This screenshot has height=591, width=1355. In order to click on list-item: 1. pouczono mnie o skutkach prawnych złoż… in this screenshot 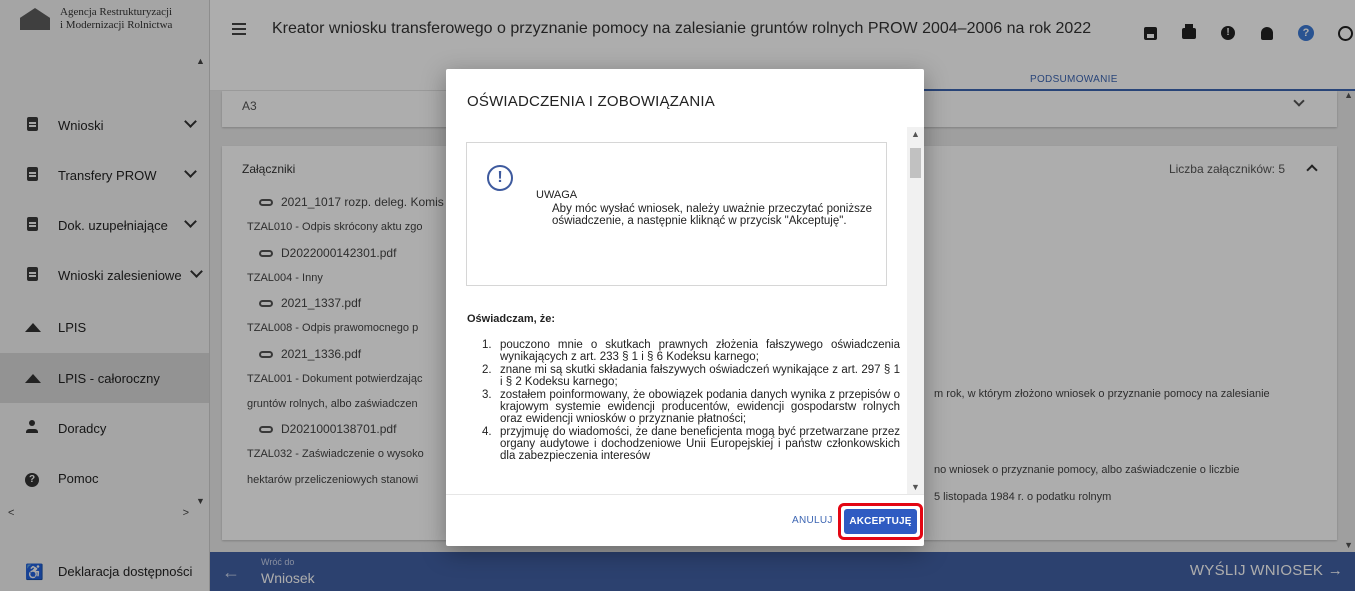, I will do `click(691, 351)`.